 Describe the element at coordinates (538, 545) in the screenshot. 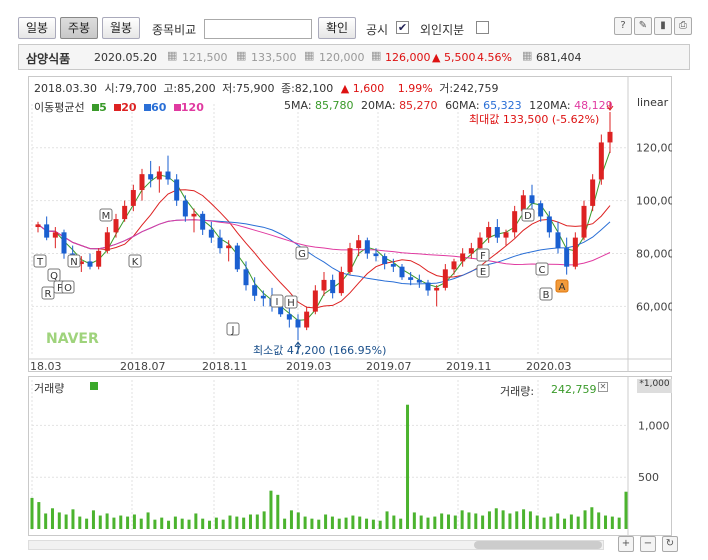

I see `scroll-thumb` at that location.